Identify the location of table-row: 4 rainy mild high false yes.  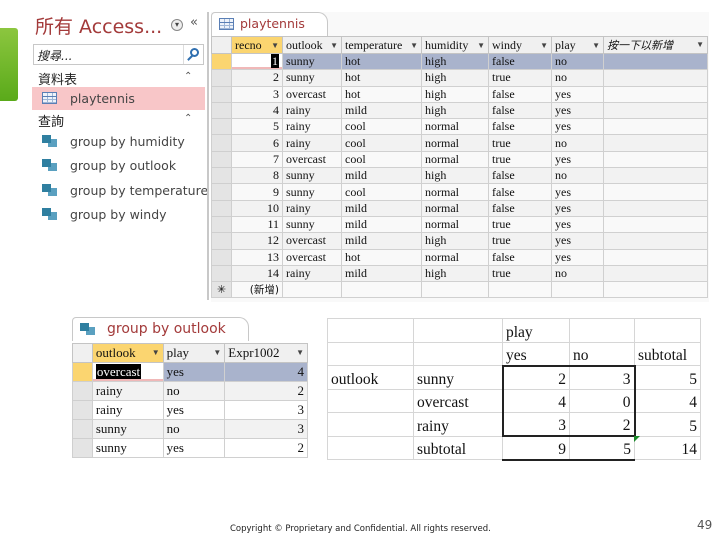
(459, 110).